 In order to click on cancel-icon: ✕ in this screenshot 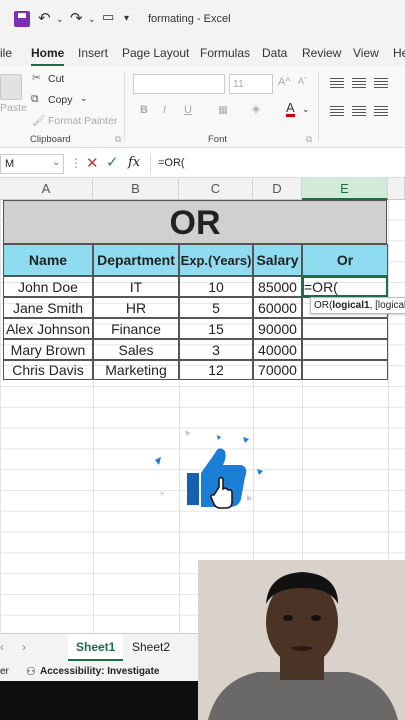, I will do `click(92, 163)`.